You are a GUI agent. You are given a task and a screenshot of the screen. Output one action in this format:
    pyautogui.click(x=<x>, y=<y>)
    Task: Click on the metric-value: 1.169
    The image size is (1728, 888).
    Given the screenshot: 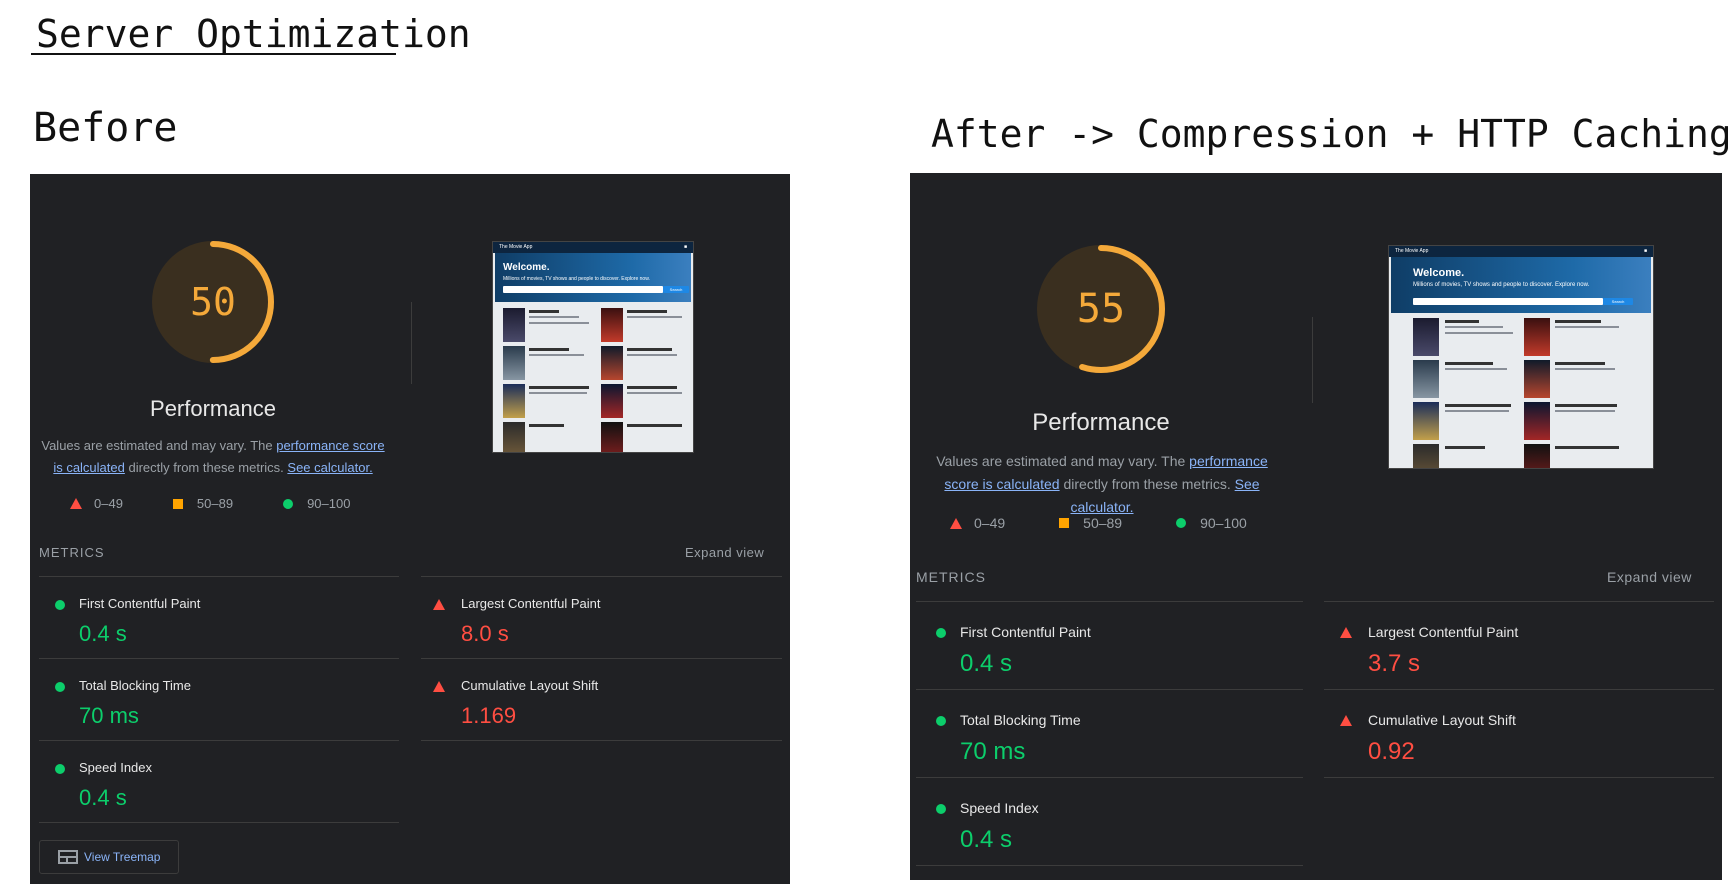 What is the action you would take?
    pyautogui.click(x=489, y=715)
    